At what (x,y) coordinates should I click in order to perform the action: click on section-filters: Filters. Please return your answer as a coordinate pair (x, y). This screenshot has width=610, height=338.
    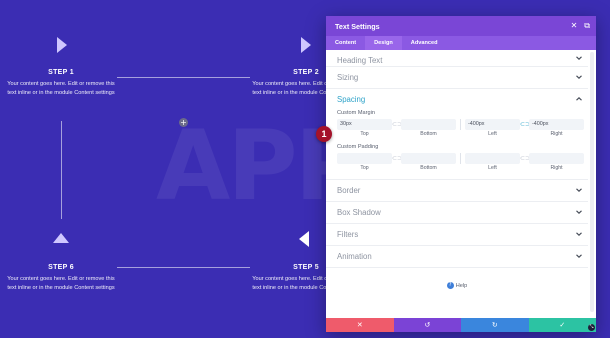
    Looking at the image, I should click on (457, 235).